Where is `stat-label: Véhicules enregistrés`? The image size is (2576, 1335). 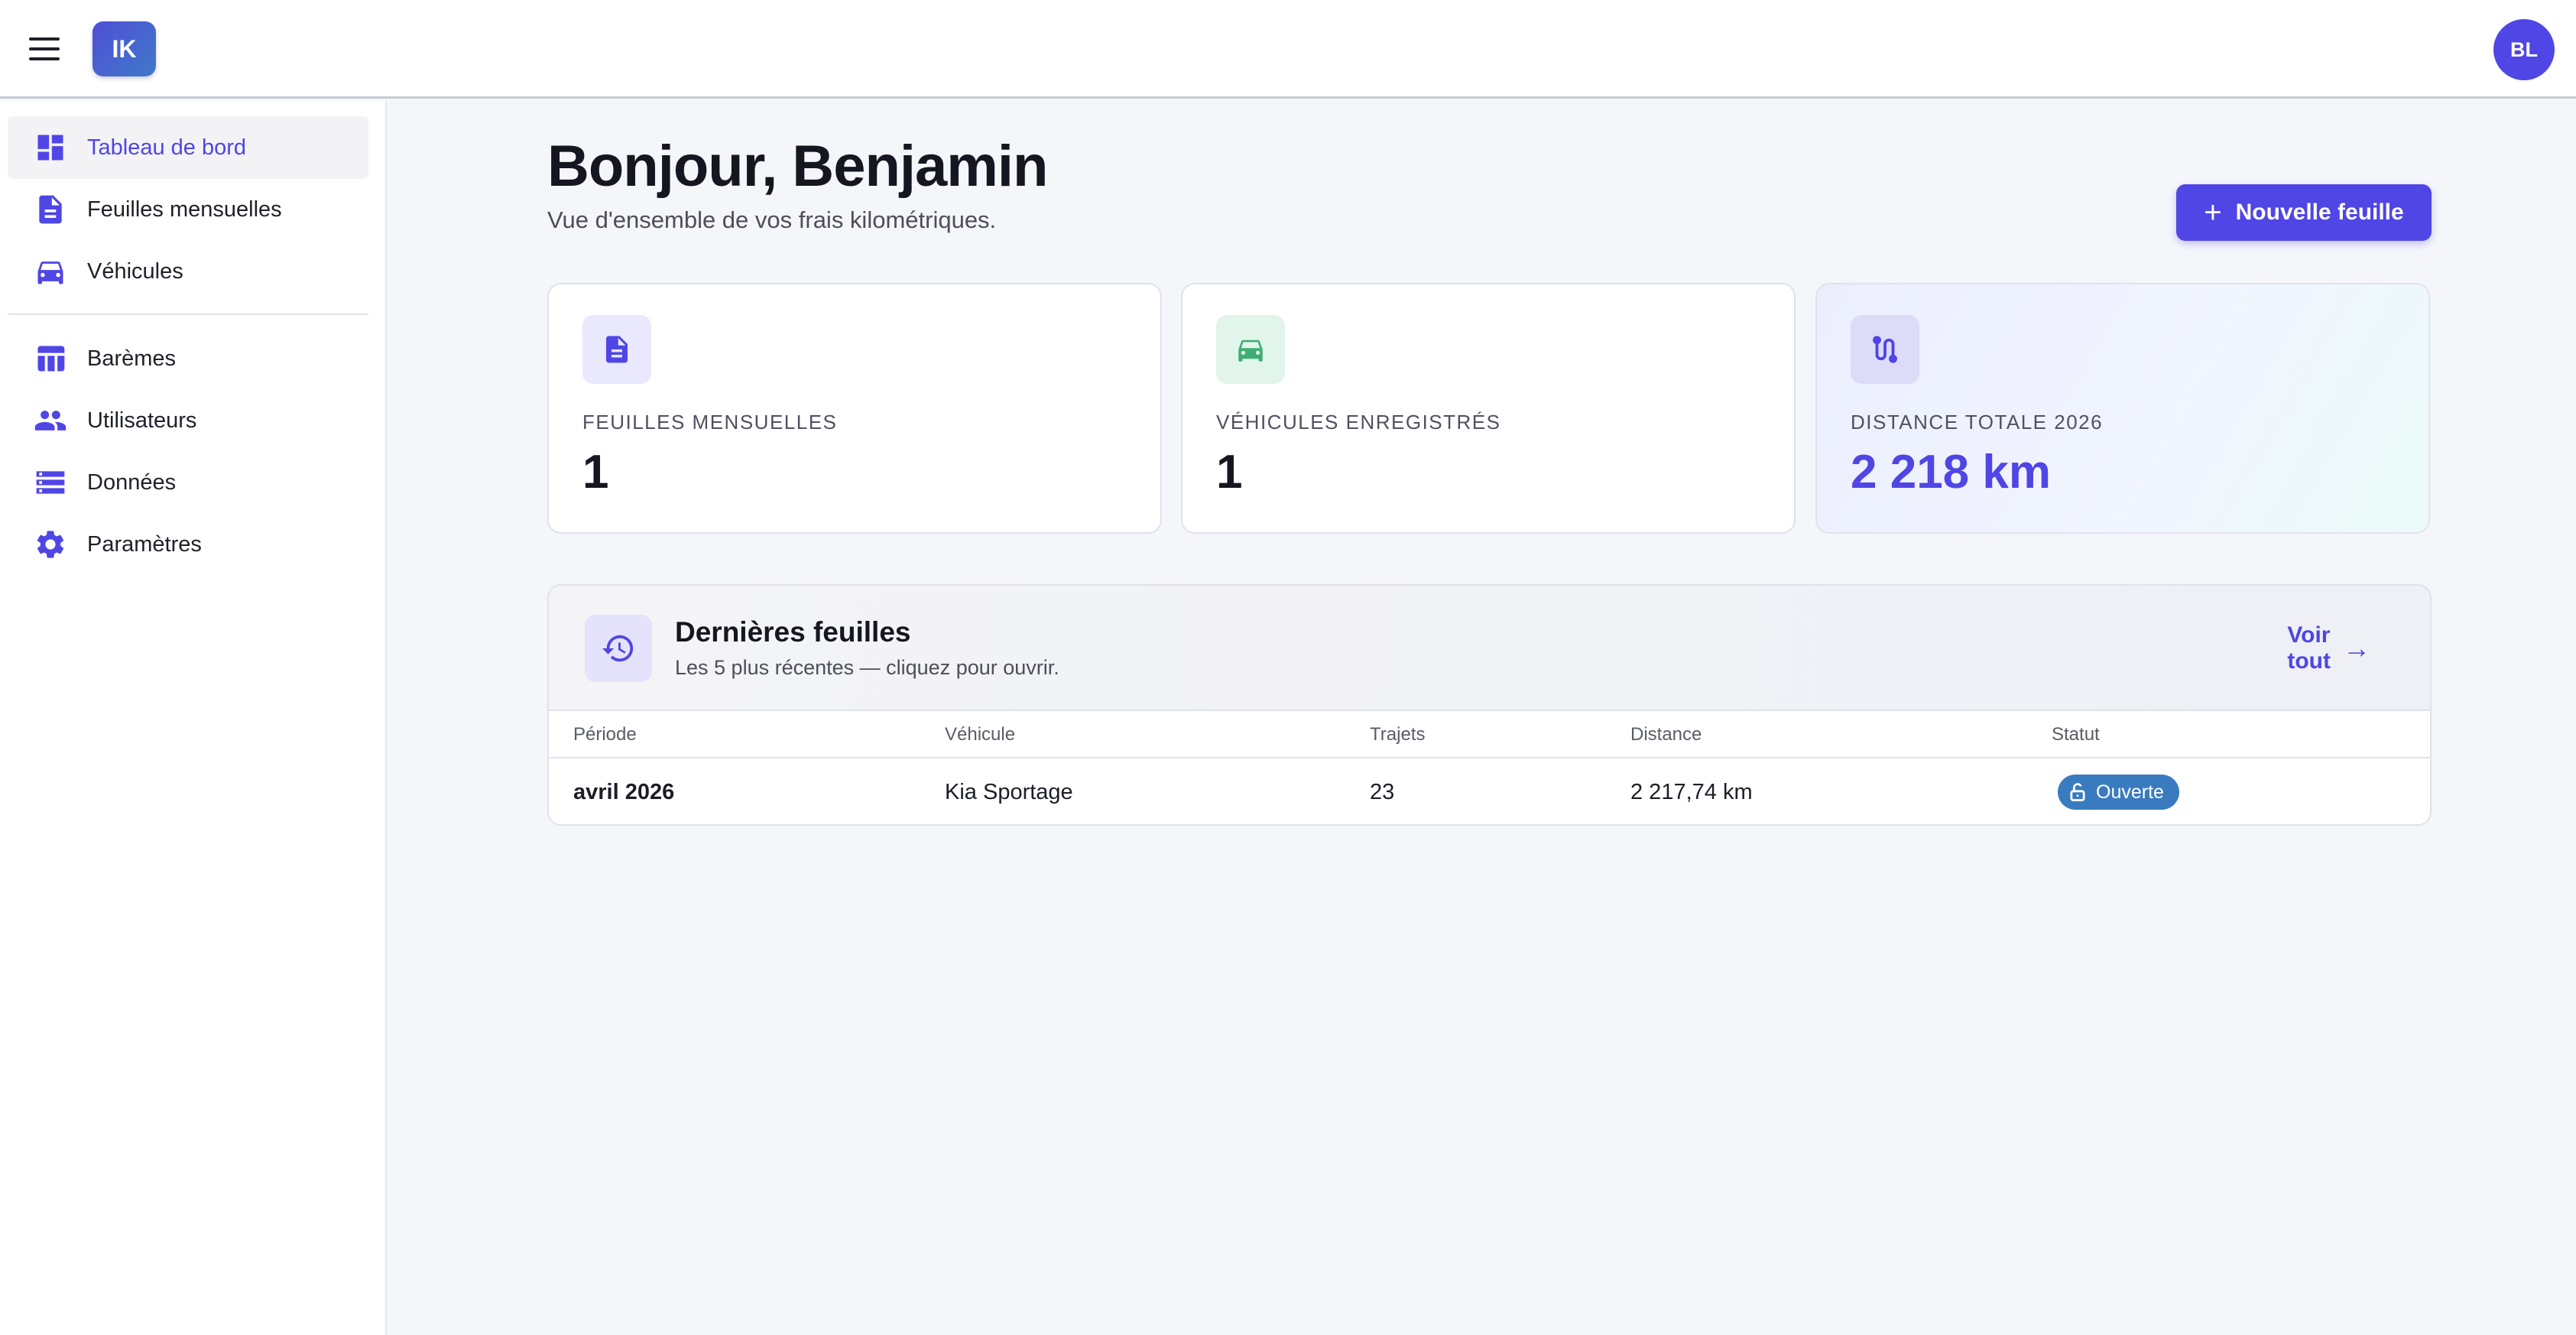 stat-label: Véhicules enregistrés is located at coordinates (1358, 422).